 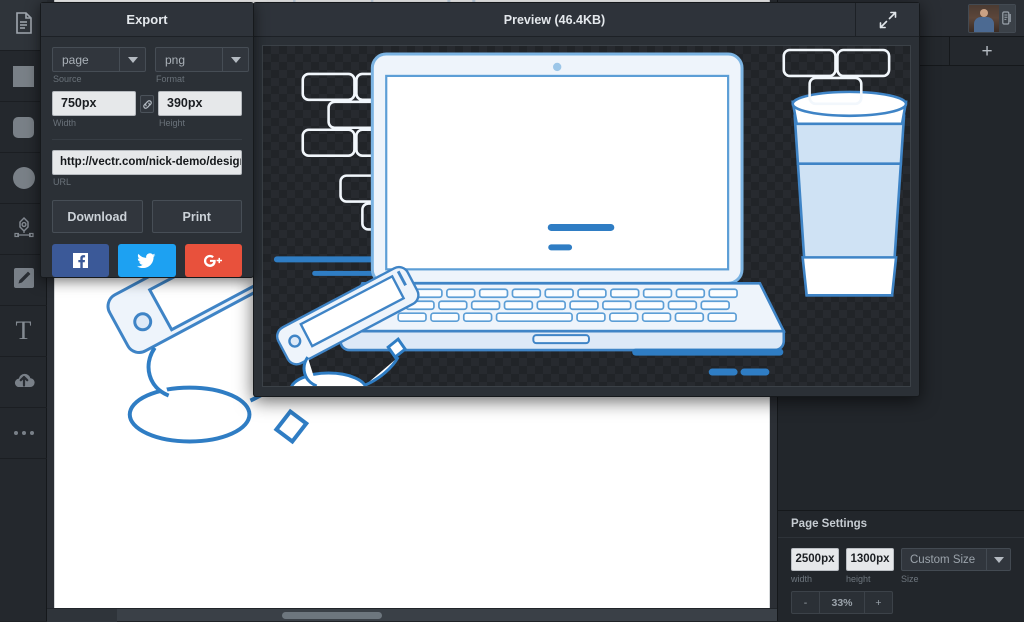 I want to click on export-format-select: png, so click(x=202, y=59).